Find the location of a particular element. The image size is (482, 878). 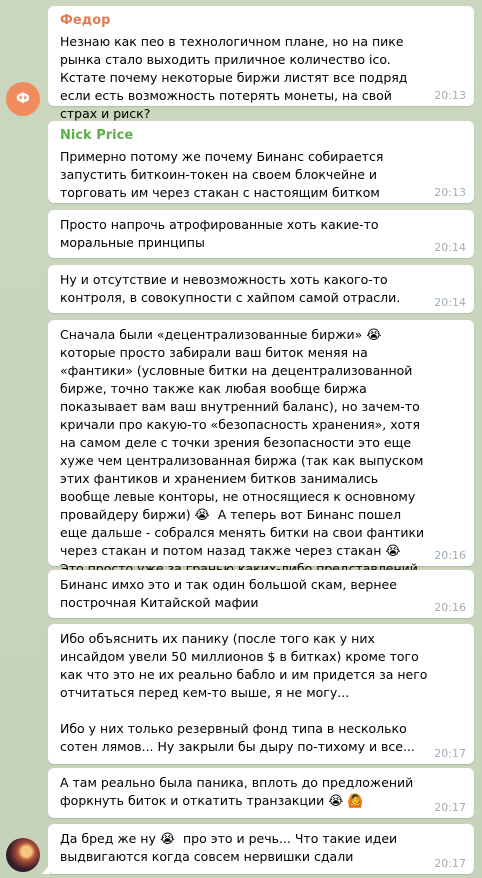

message-text-part: Да бред же ну is located at coordinates (110, 838).